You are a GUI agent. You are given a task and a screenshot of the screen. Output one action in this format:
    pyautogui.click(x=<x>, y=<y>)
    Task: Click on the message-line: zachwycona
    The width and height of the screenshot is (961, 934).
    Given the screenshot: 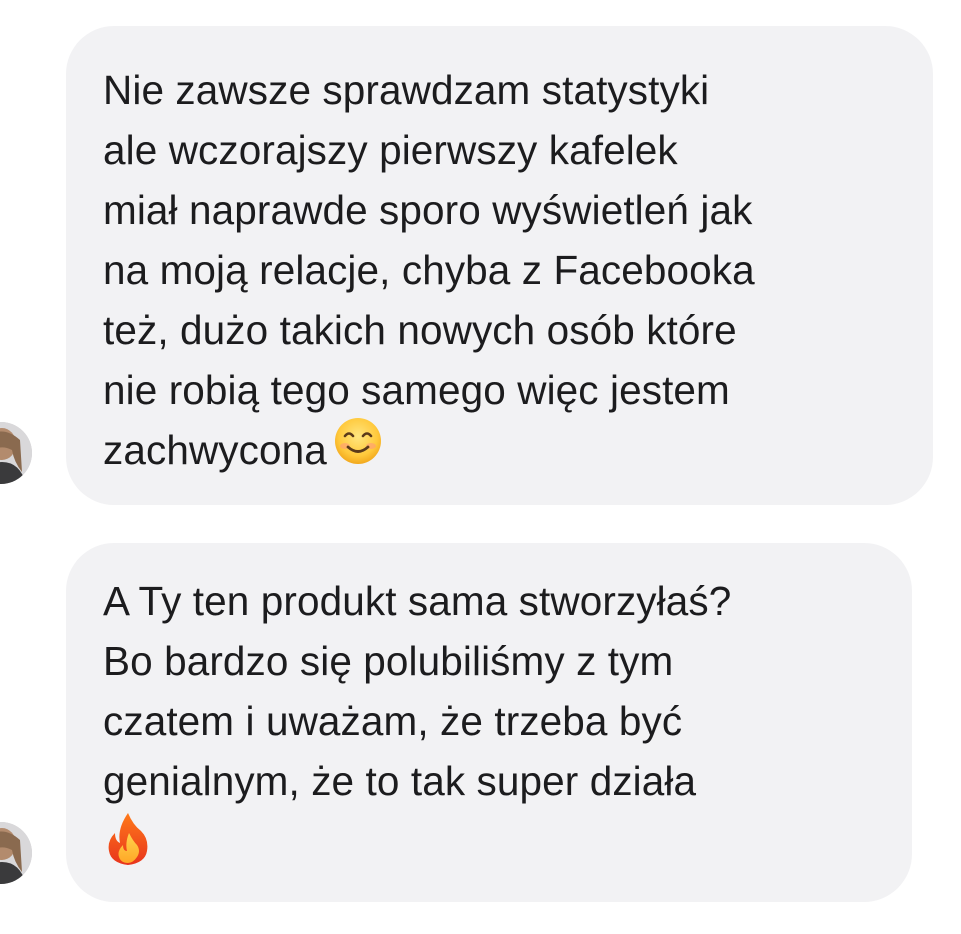 What is the action you would take?
    pyautogui.click(x=215, y=450)
    